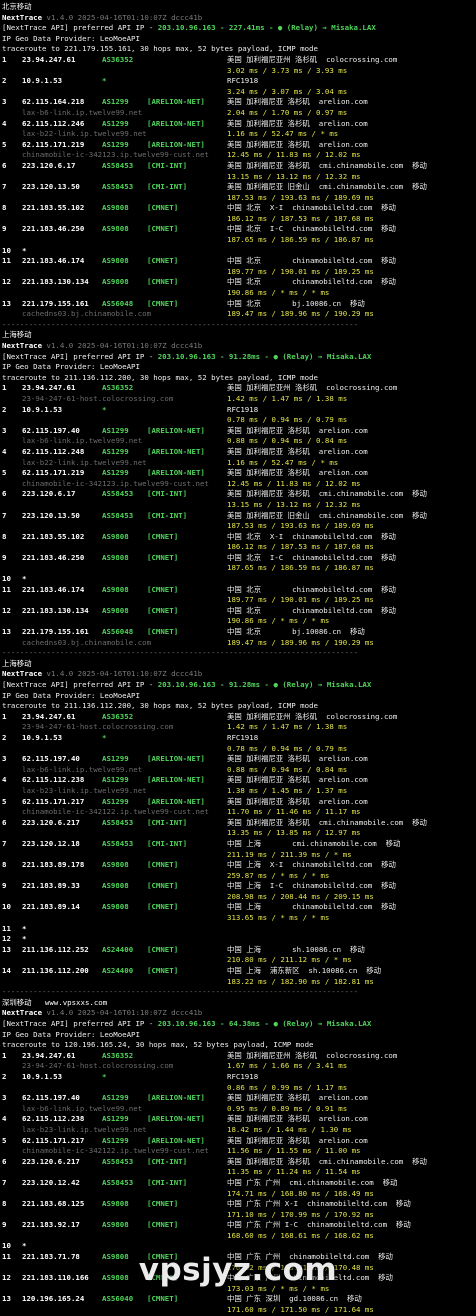 This screenshot has width=476, height=1316. Describe the element at coordinates (287, 748) in the screenshot. I see `hop-rtt: 0.78 ms / 0.94 ms / 0.79 ms` at that location.